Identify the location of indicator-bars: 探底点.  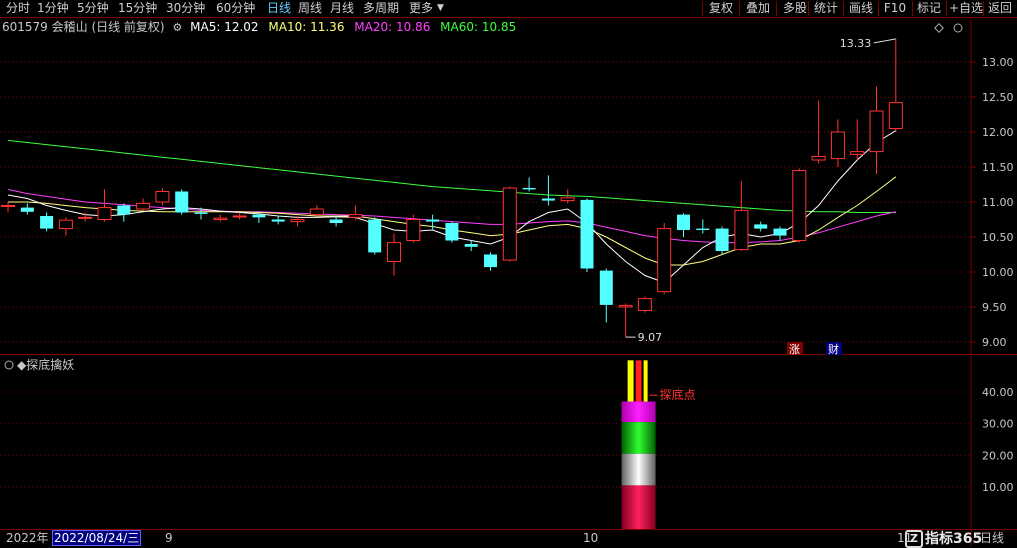
(658, 444).